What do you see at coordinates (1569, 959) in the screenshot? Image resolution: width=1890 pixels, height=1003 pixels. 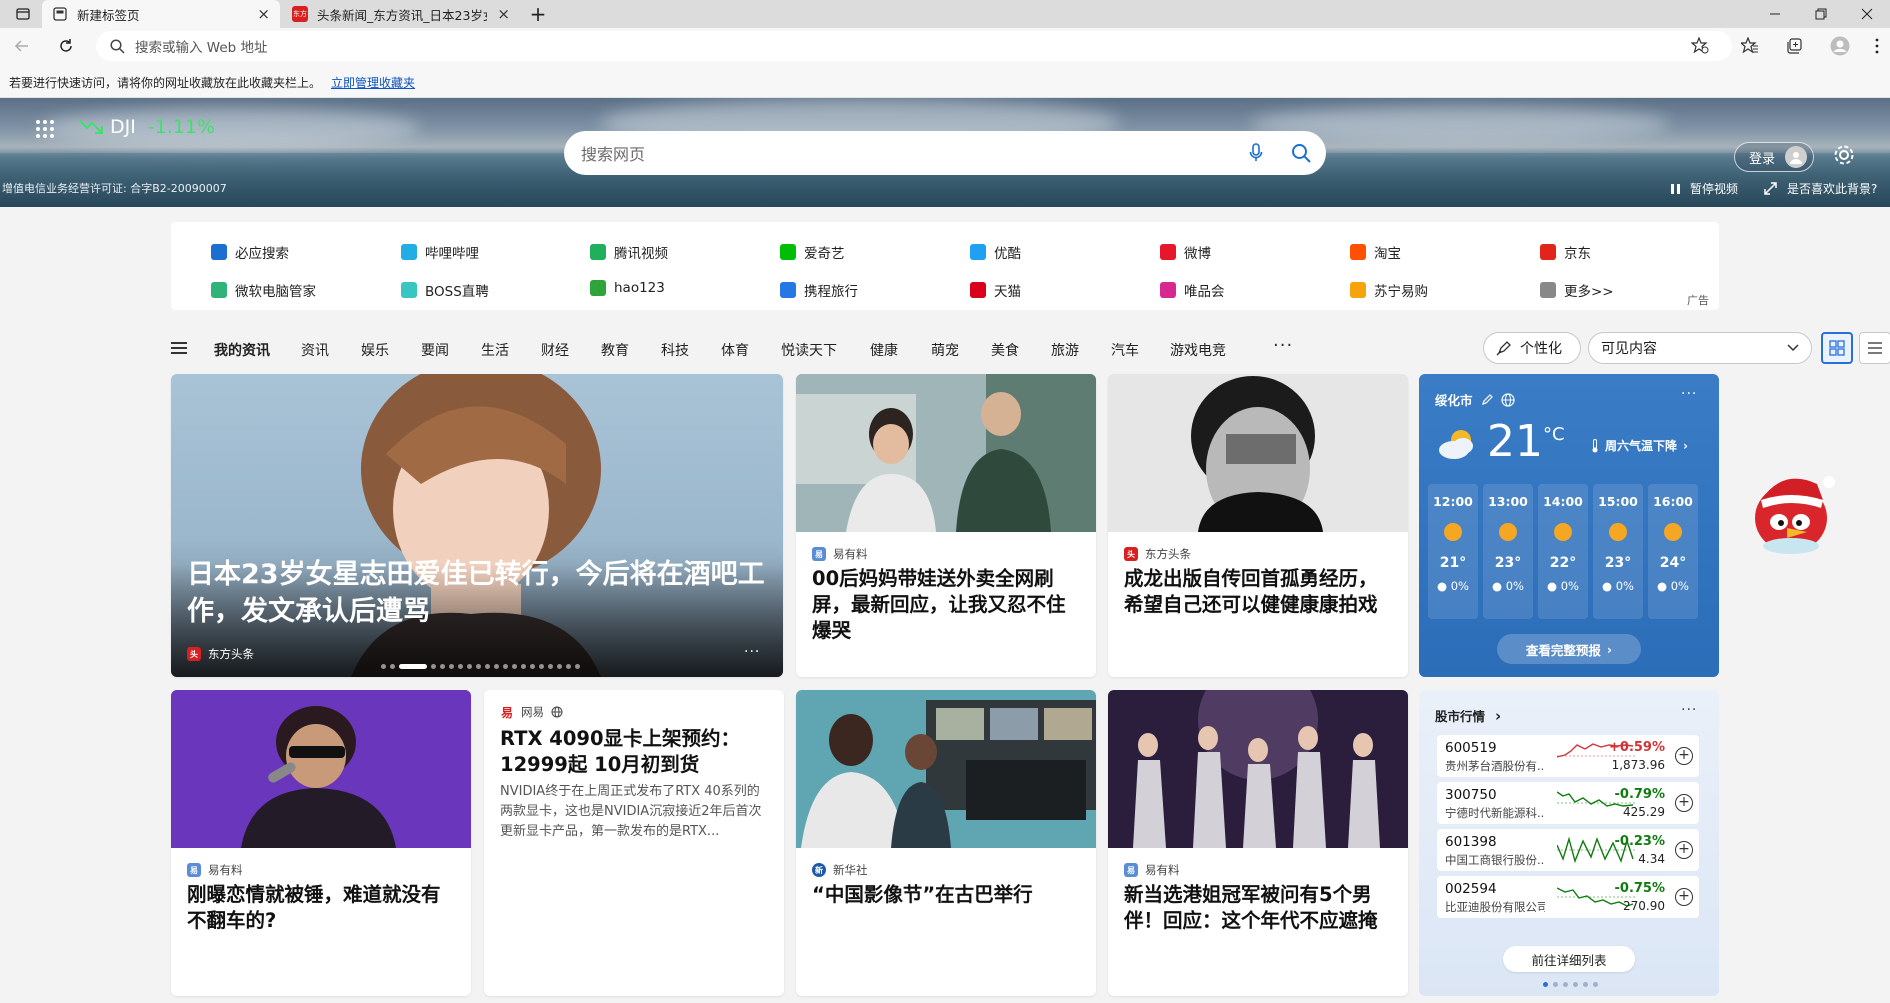 I see `stock-details-button: 前往详细列表` at bounding box center [1569, 959].